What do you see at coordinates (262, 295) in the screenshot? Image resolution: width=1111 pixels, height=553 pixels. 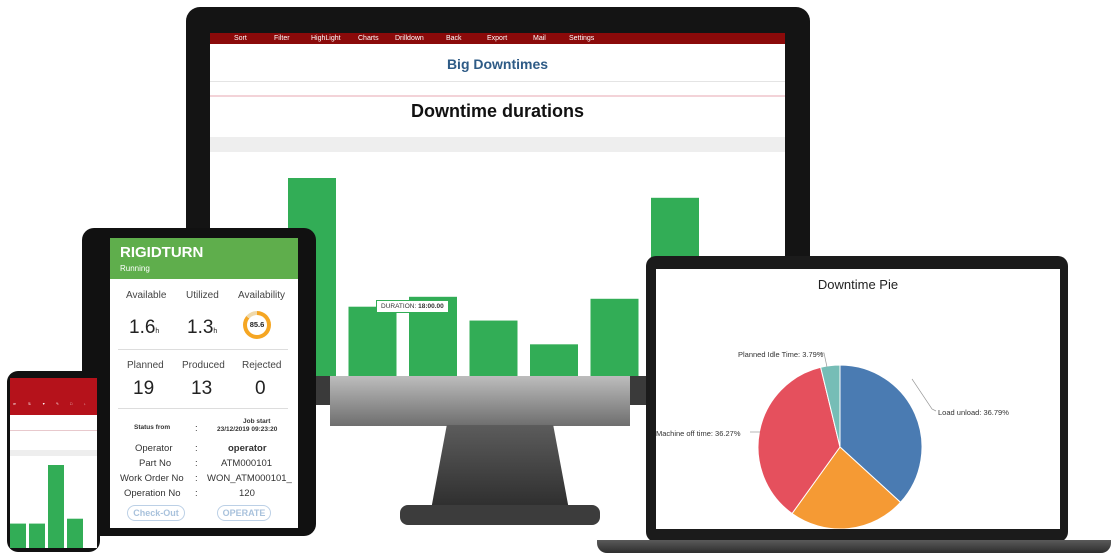 I see `availability-label: Availability` at bounding box center [262, 295].